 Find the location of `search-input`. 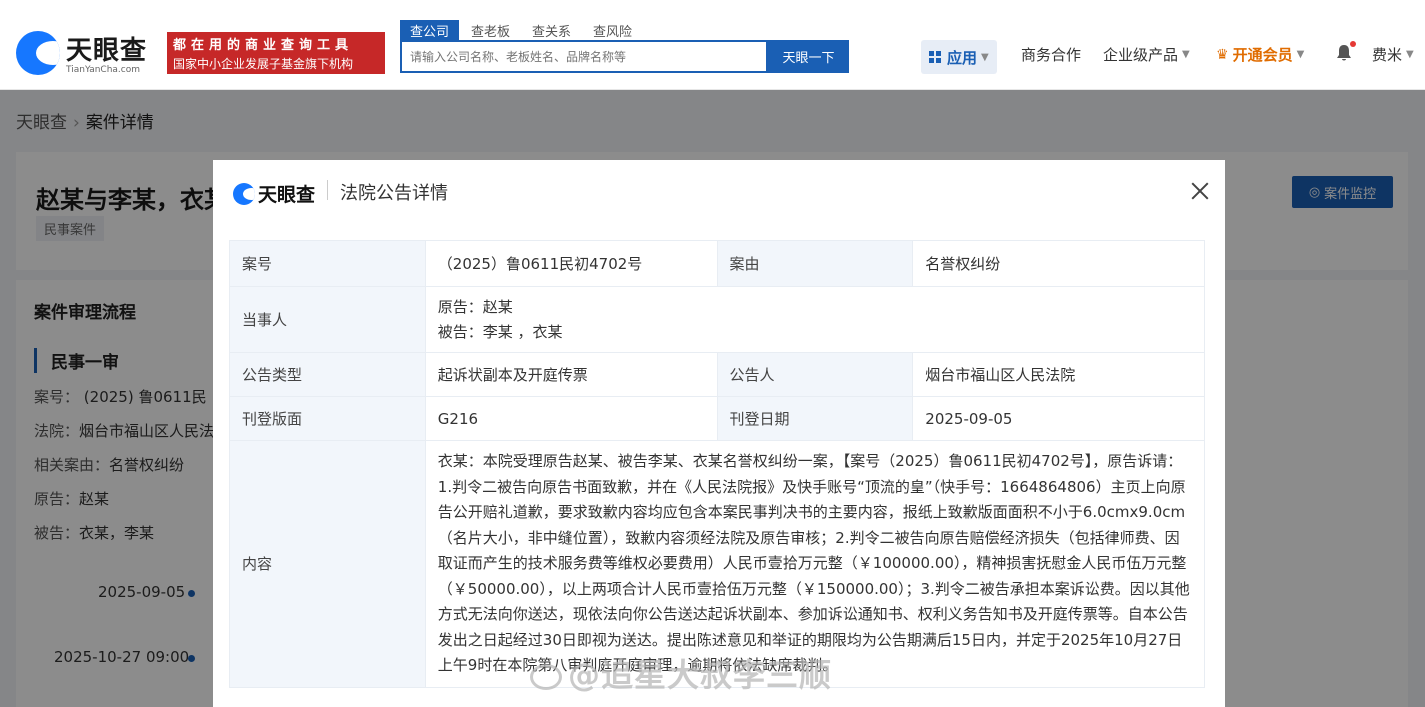

search-input is located at coordinates (584, 56).